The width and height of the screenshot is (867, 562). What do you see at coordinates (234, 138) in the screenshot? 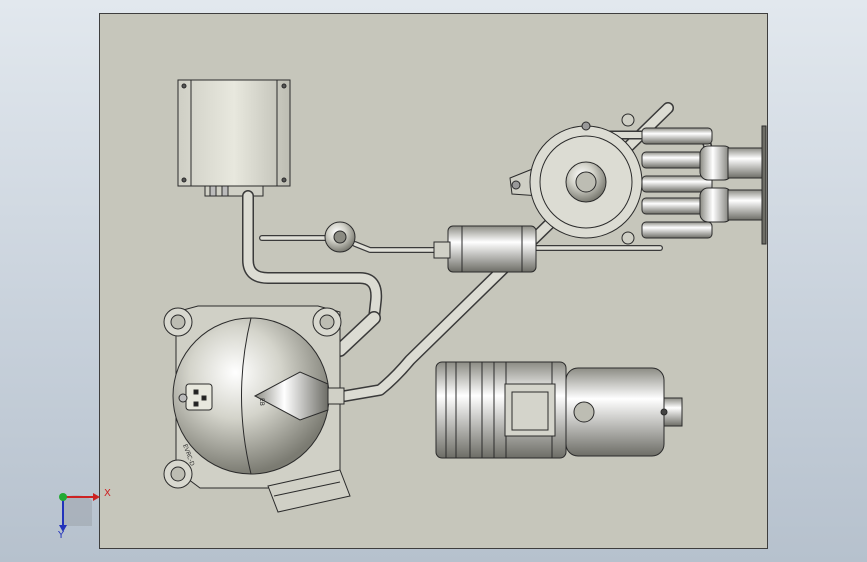
I see `electrical-box` at bounding box center [234, 138].